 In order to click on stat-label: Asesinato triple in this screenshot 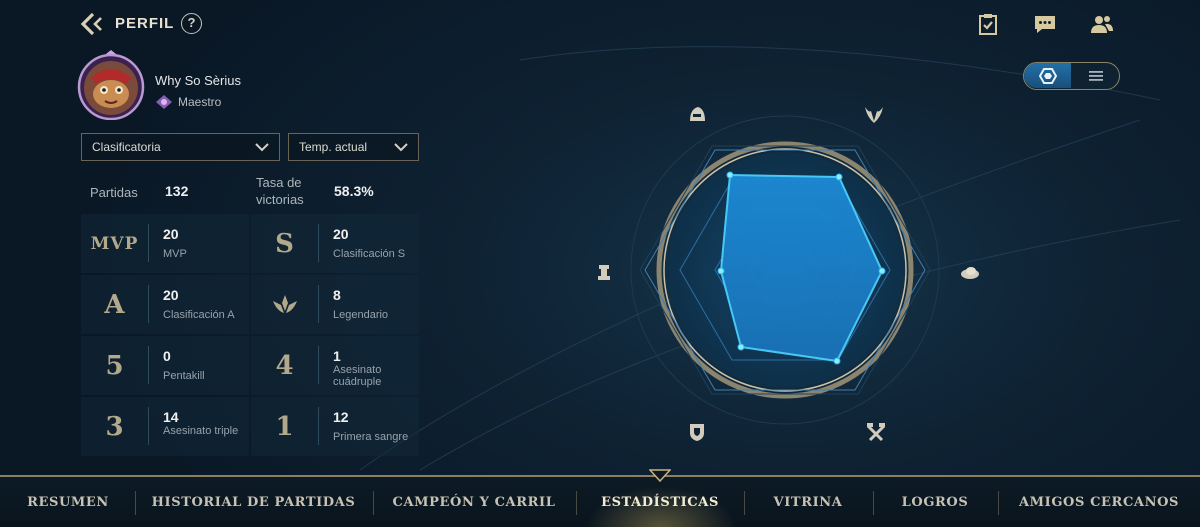, I will do `click(201, 431)`.